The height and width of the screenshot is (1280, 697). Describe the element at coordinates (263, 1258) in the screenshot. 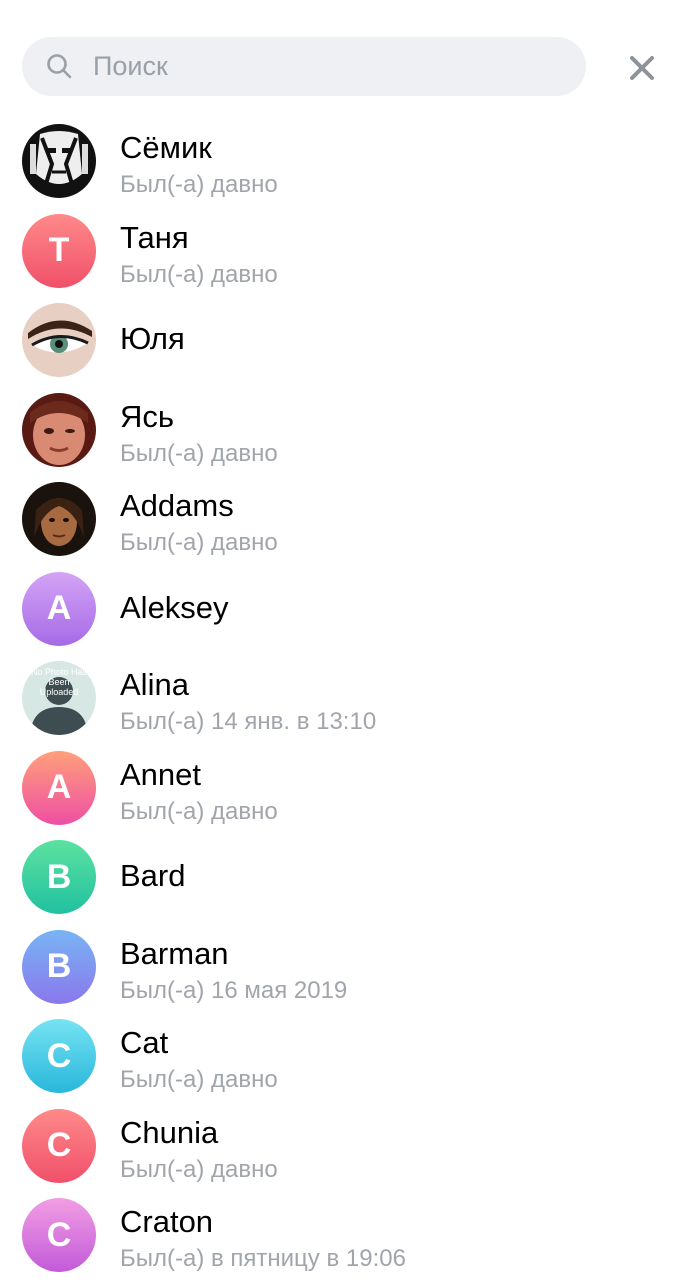

I see `contact-status: Был(-а) в пятницу в 19:06` at that location.